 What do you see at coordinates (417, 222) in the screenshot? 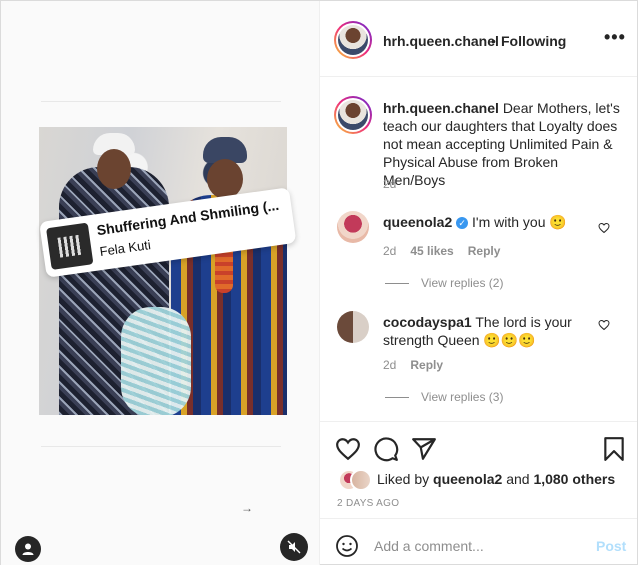
I see `comment-username: queenola2` at bounding box center [417, 222].